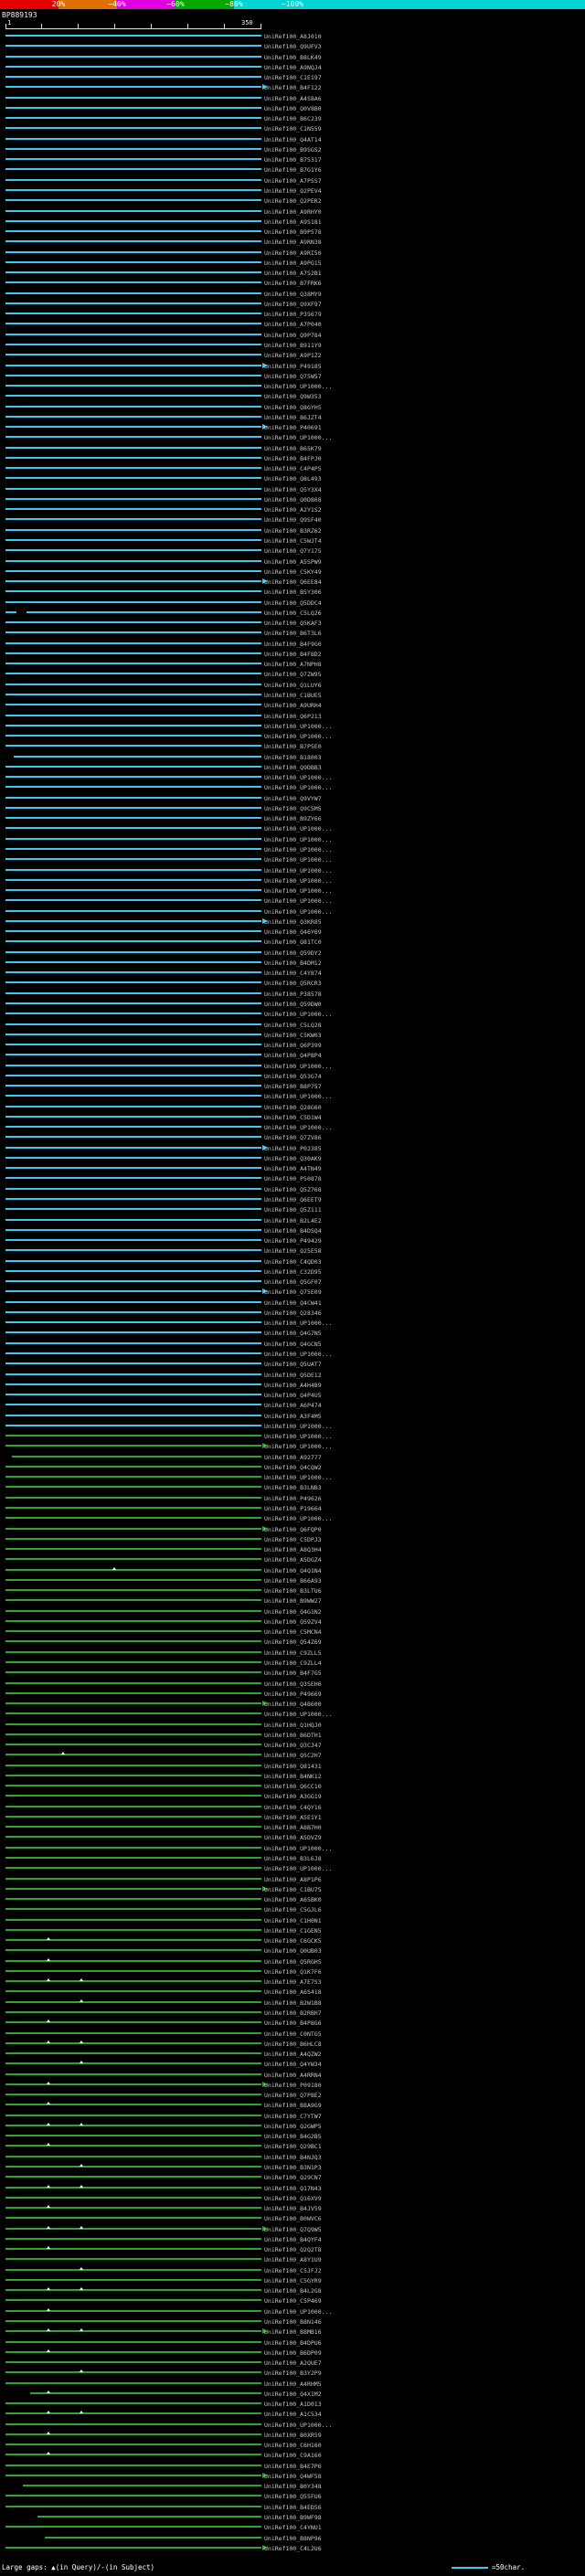 The image size is (585, 2576). Describe the element at coordinates (293, 1549) in the screenshot. I see `hit-label: UniRef100_A8Q3H4` at that location.